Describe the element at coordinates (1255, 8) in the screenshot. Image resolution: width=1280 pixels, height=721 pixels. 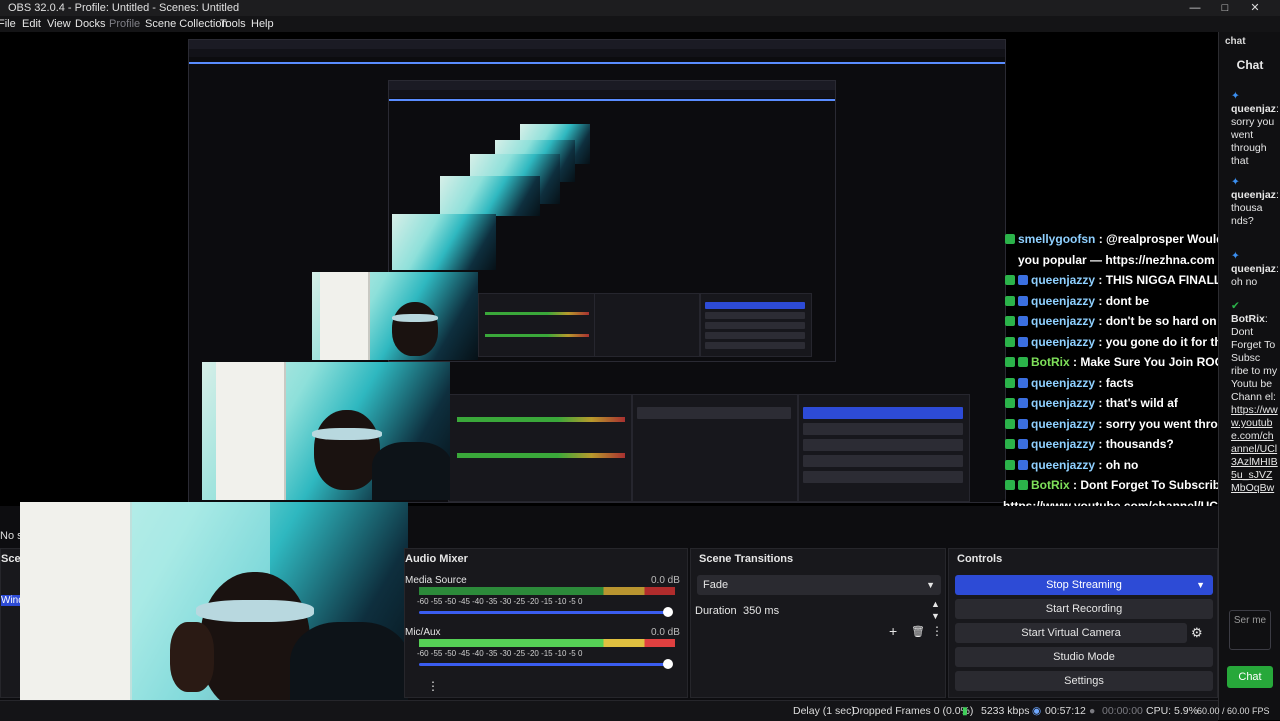
I see `close-button: ✕` at that location.